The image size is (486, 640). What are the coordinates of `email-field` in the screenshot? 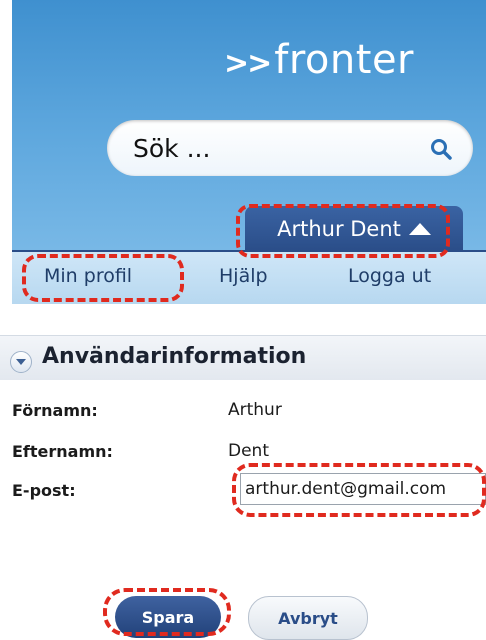 It's located at (363, 489).